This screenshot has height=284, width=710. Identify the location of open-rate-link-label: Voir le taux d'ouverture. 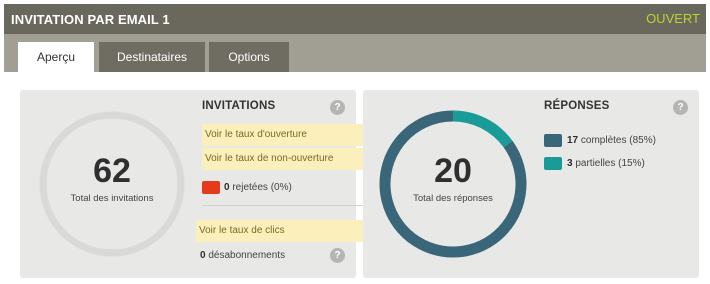
(256, 134).